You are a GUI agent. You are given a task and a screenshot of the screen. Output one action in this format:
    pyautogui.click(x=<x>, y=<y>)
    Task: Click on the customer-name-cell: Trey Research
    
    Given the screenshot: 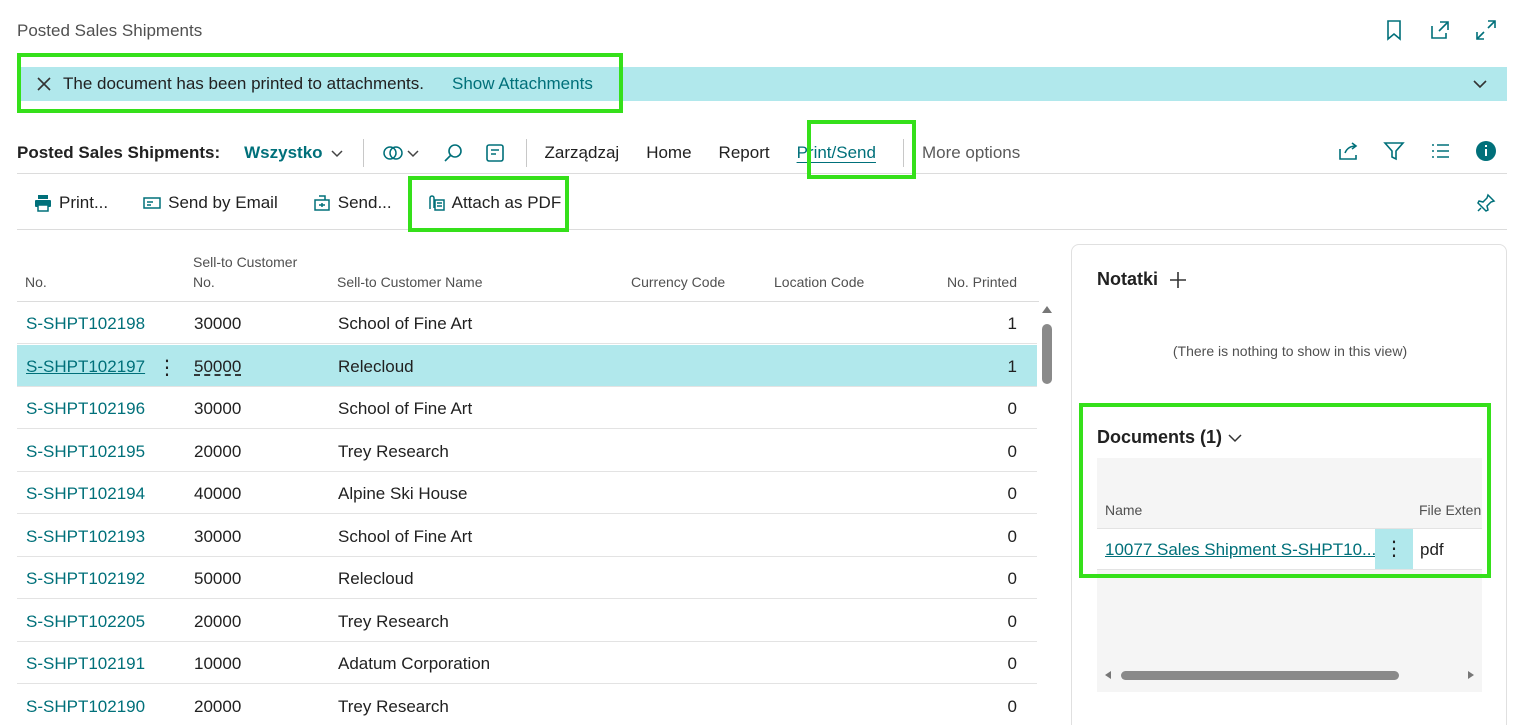 What is the action you would take?
    pyautogui.click(x=393, y=706)
    